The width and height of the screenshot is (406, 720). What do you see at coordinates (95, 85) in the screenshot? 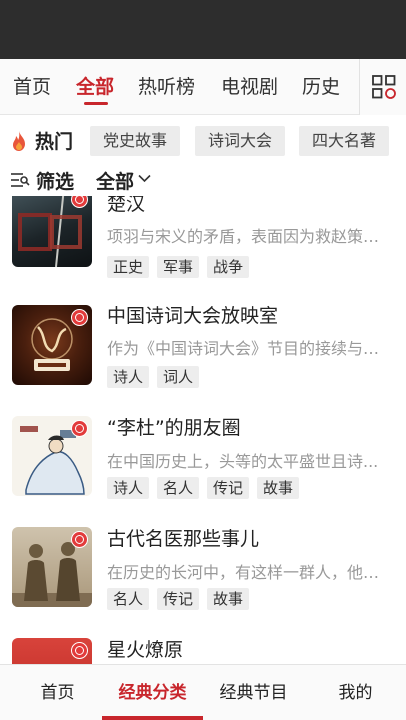
I see `tab-all: 全部` at bounding box center [95, 85].